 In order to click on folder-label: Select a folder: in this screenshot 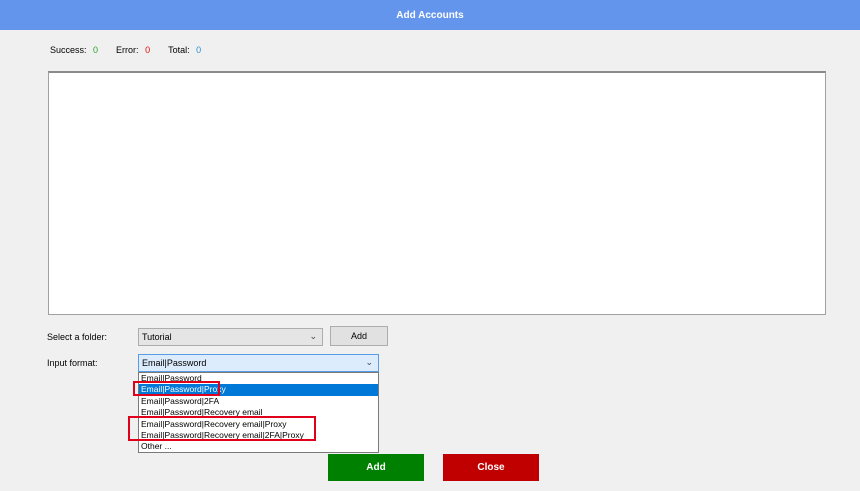, I will do `click(77, 337)`.